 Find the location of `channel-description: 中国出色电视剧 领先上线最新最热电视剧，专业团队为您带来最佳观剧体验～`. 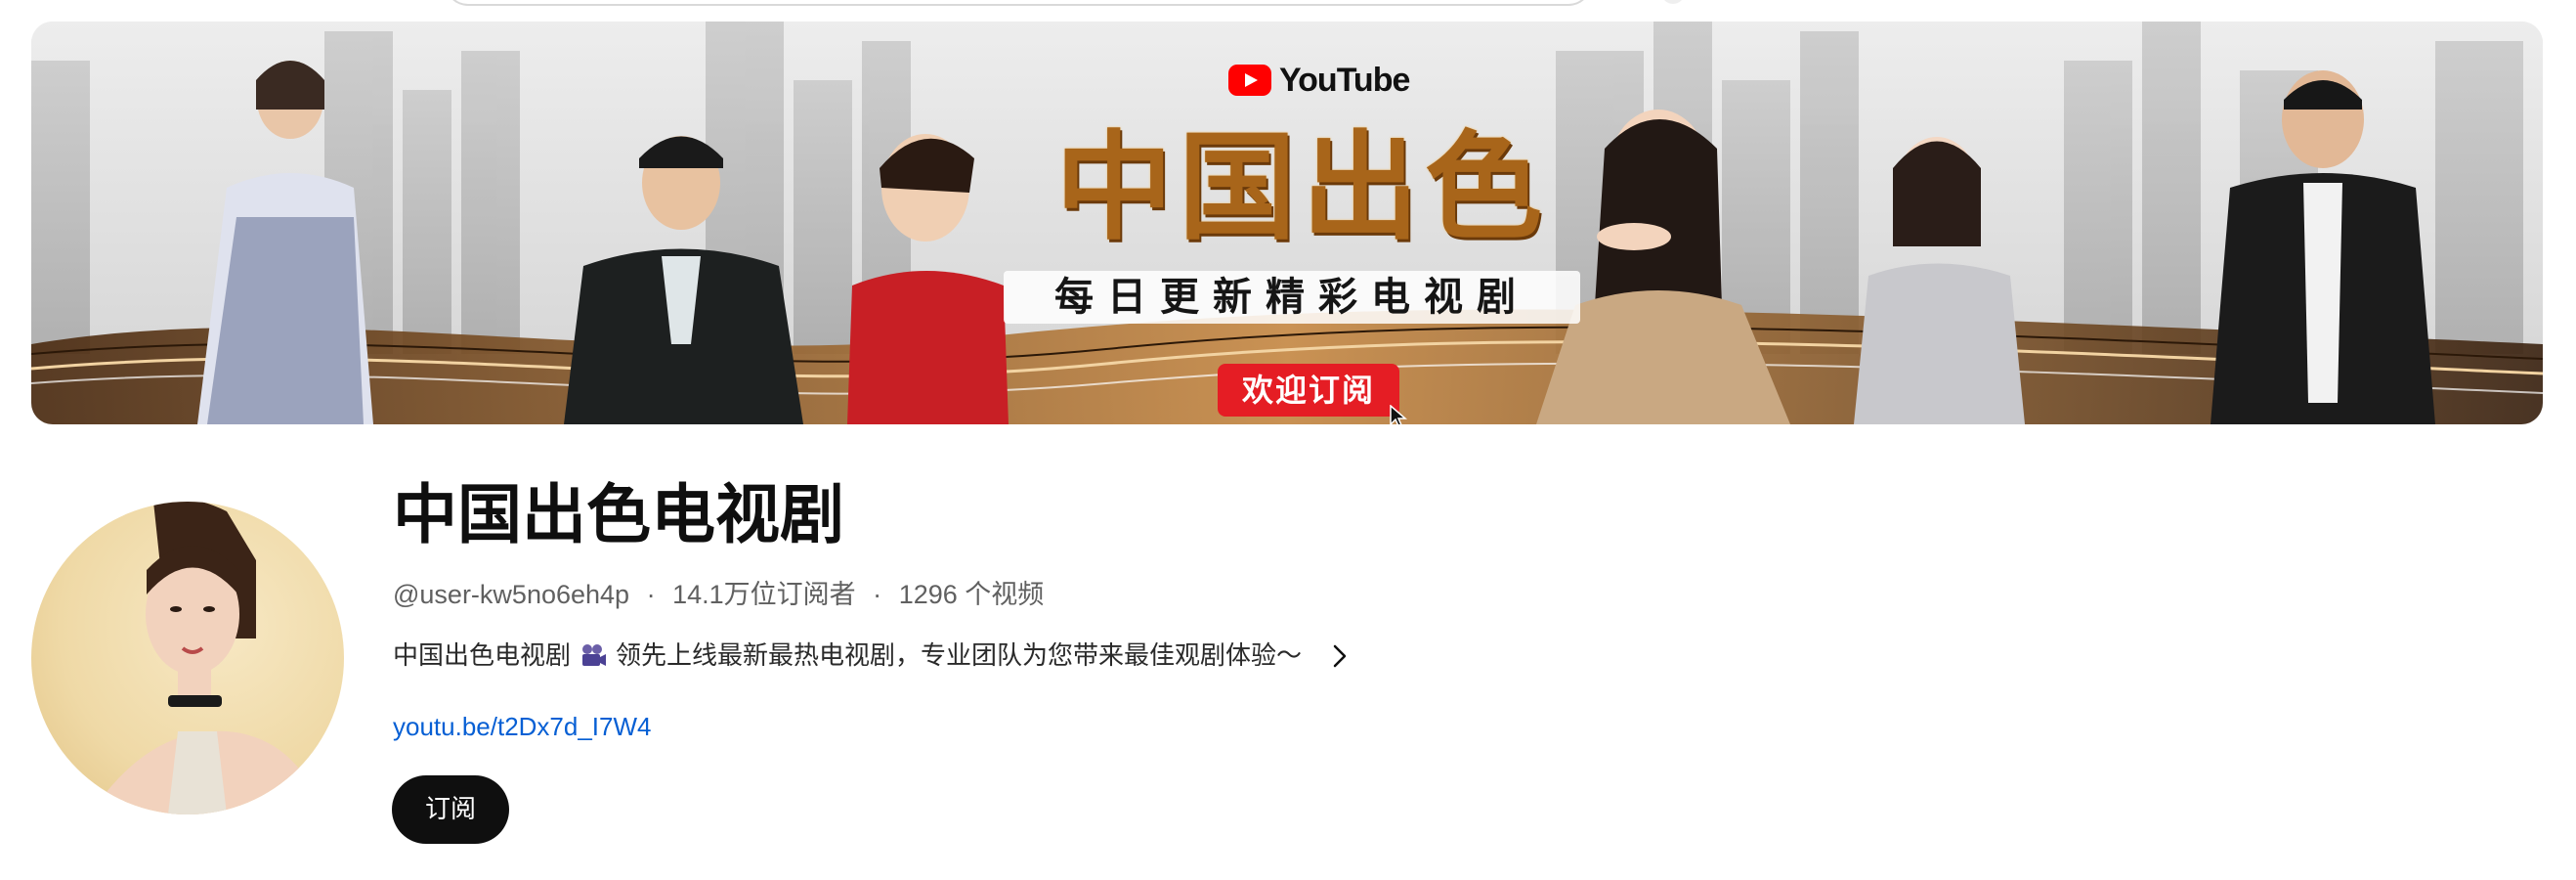

channel-description: 中国出色电视剧 领先上线最新最热电视剧，专业团队为您带来最佳观剧体验～ is located at coordinates (873, 656).